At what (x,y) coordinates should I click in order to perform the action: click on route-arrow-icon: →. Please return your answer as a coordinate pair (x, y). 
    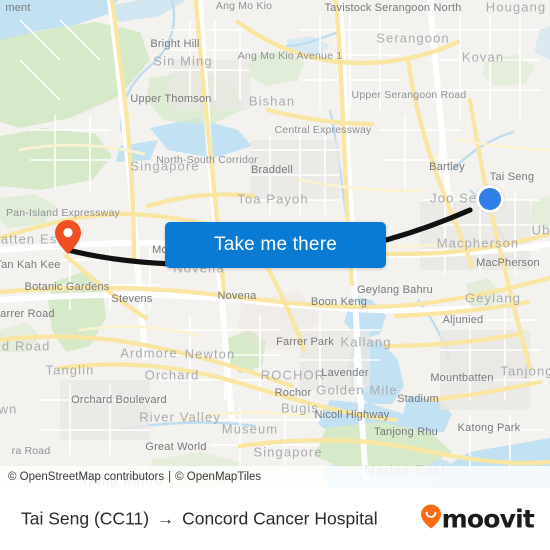
    Looking at the image, I should click on (166, 518).